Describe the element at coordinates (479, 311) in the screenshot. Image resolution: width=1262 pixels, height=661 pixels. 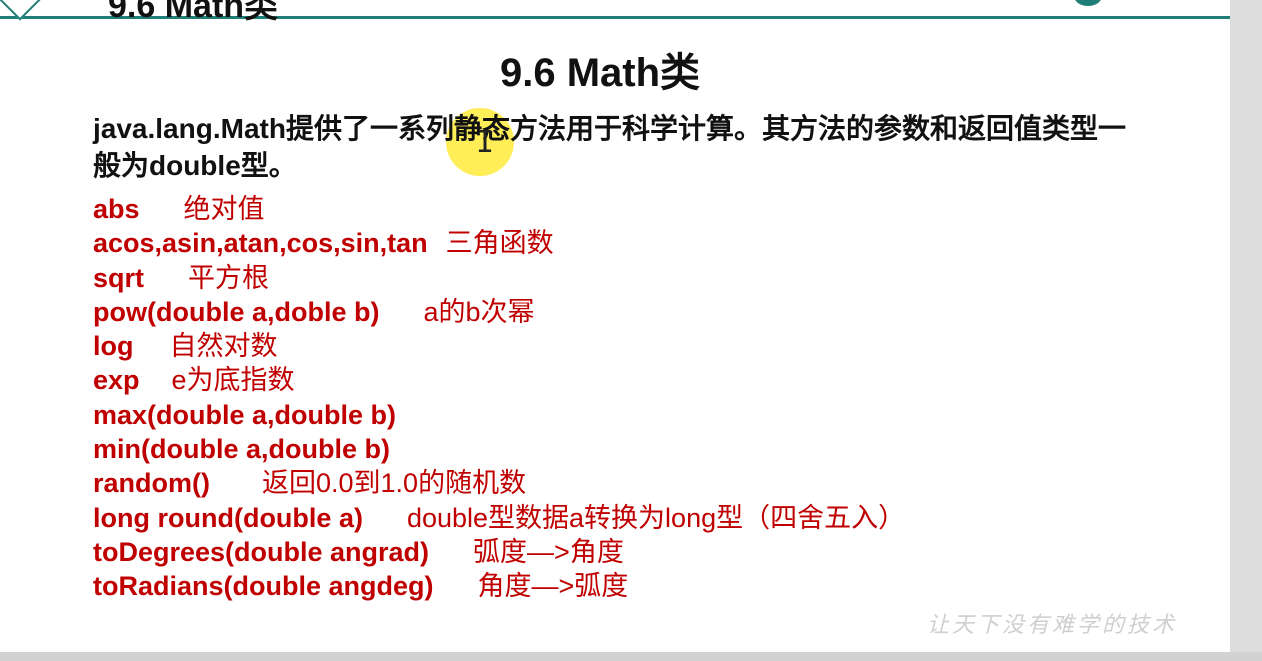
I see `method-desc: a的b次幂` at that location.